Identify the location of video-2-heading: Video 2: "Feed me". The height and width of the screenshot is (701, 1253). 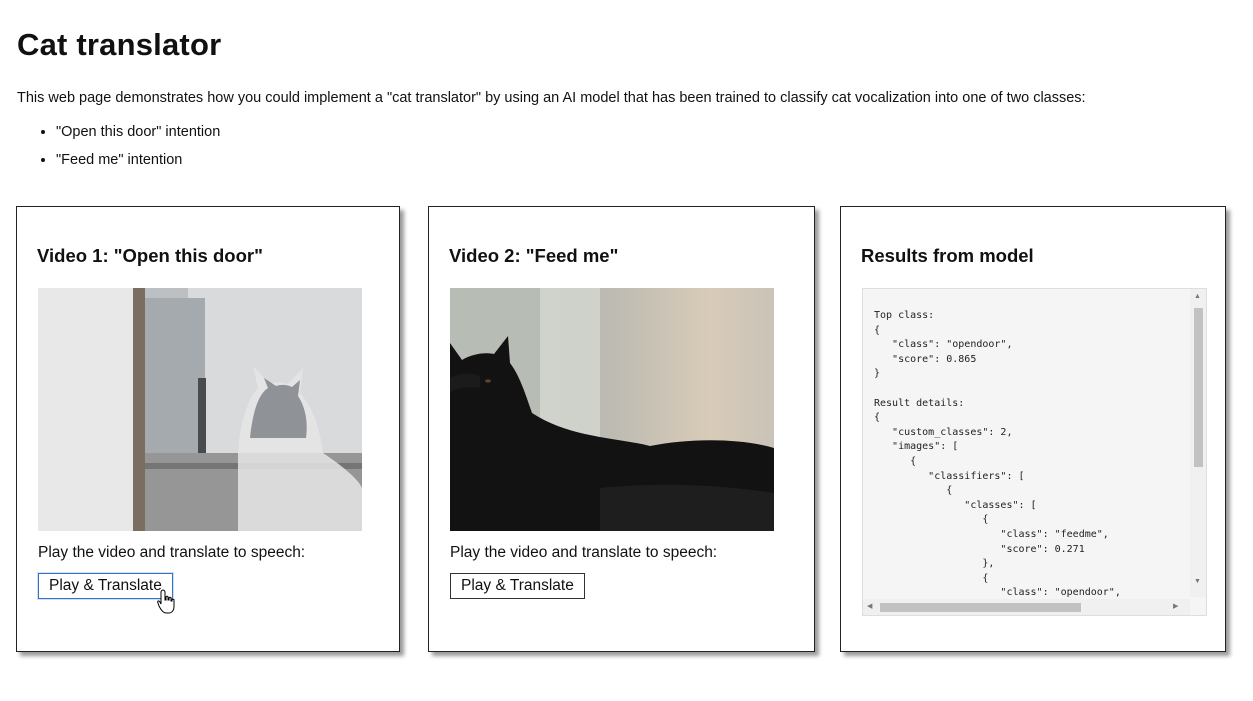
(534, 255).